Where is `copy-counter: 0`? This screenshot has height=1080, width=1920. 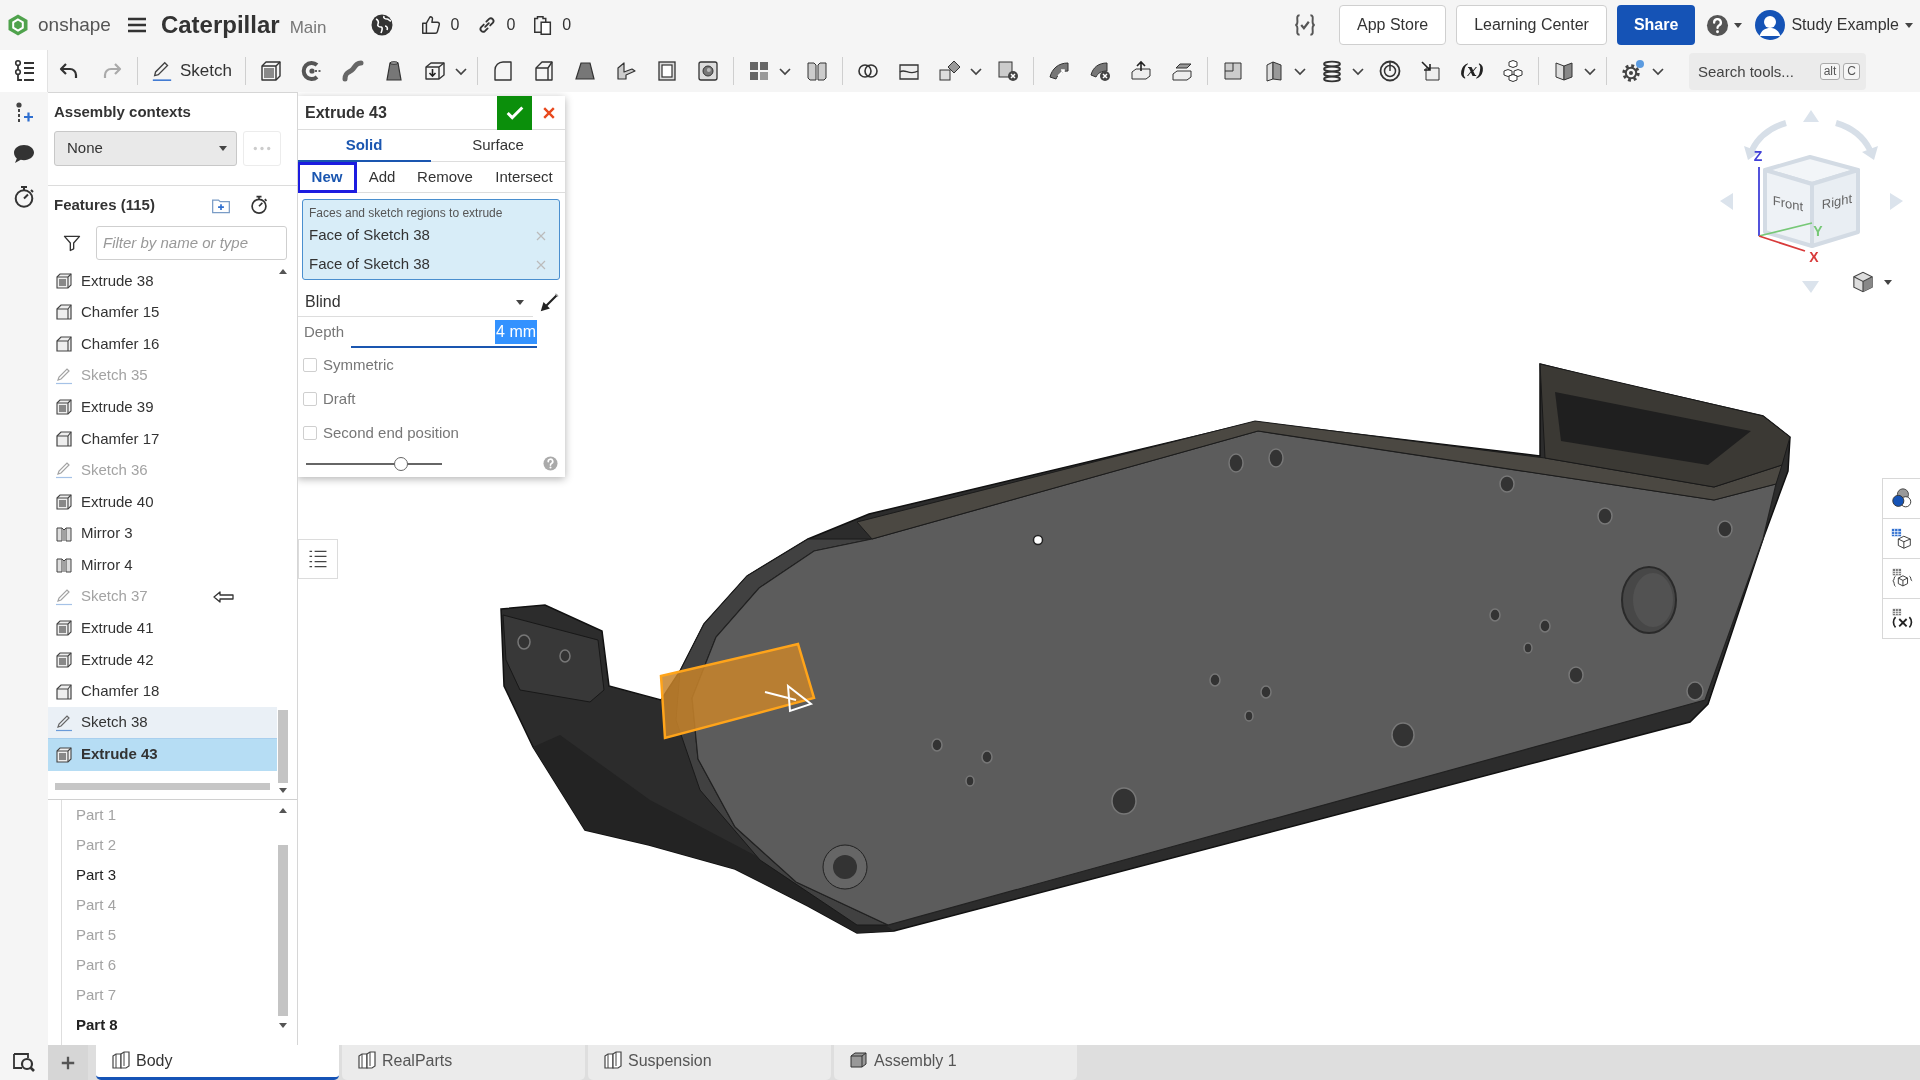 copy-counter: 0 is located at coordinates (552, 25).